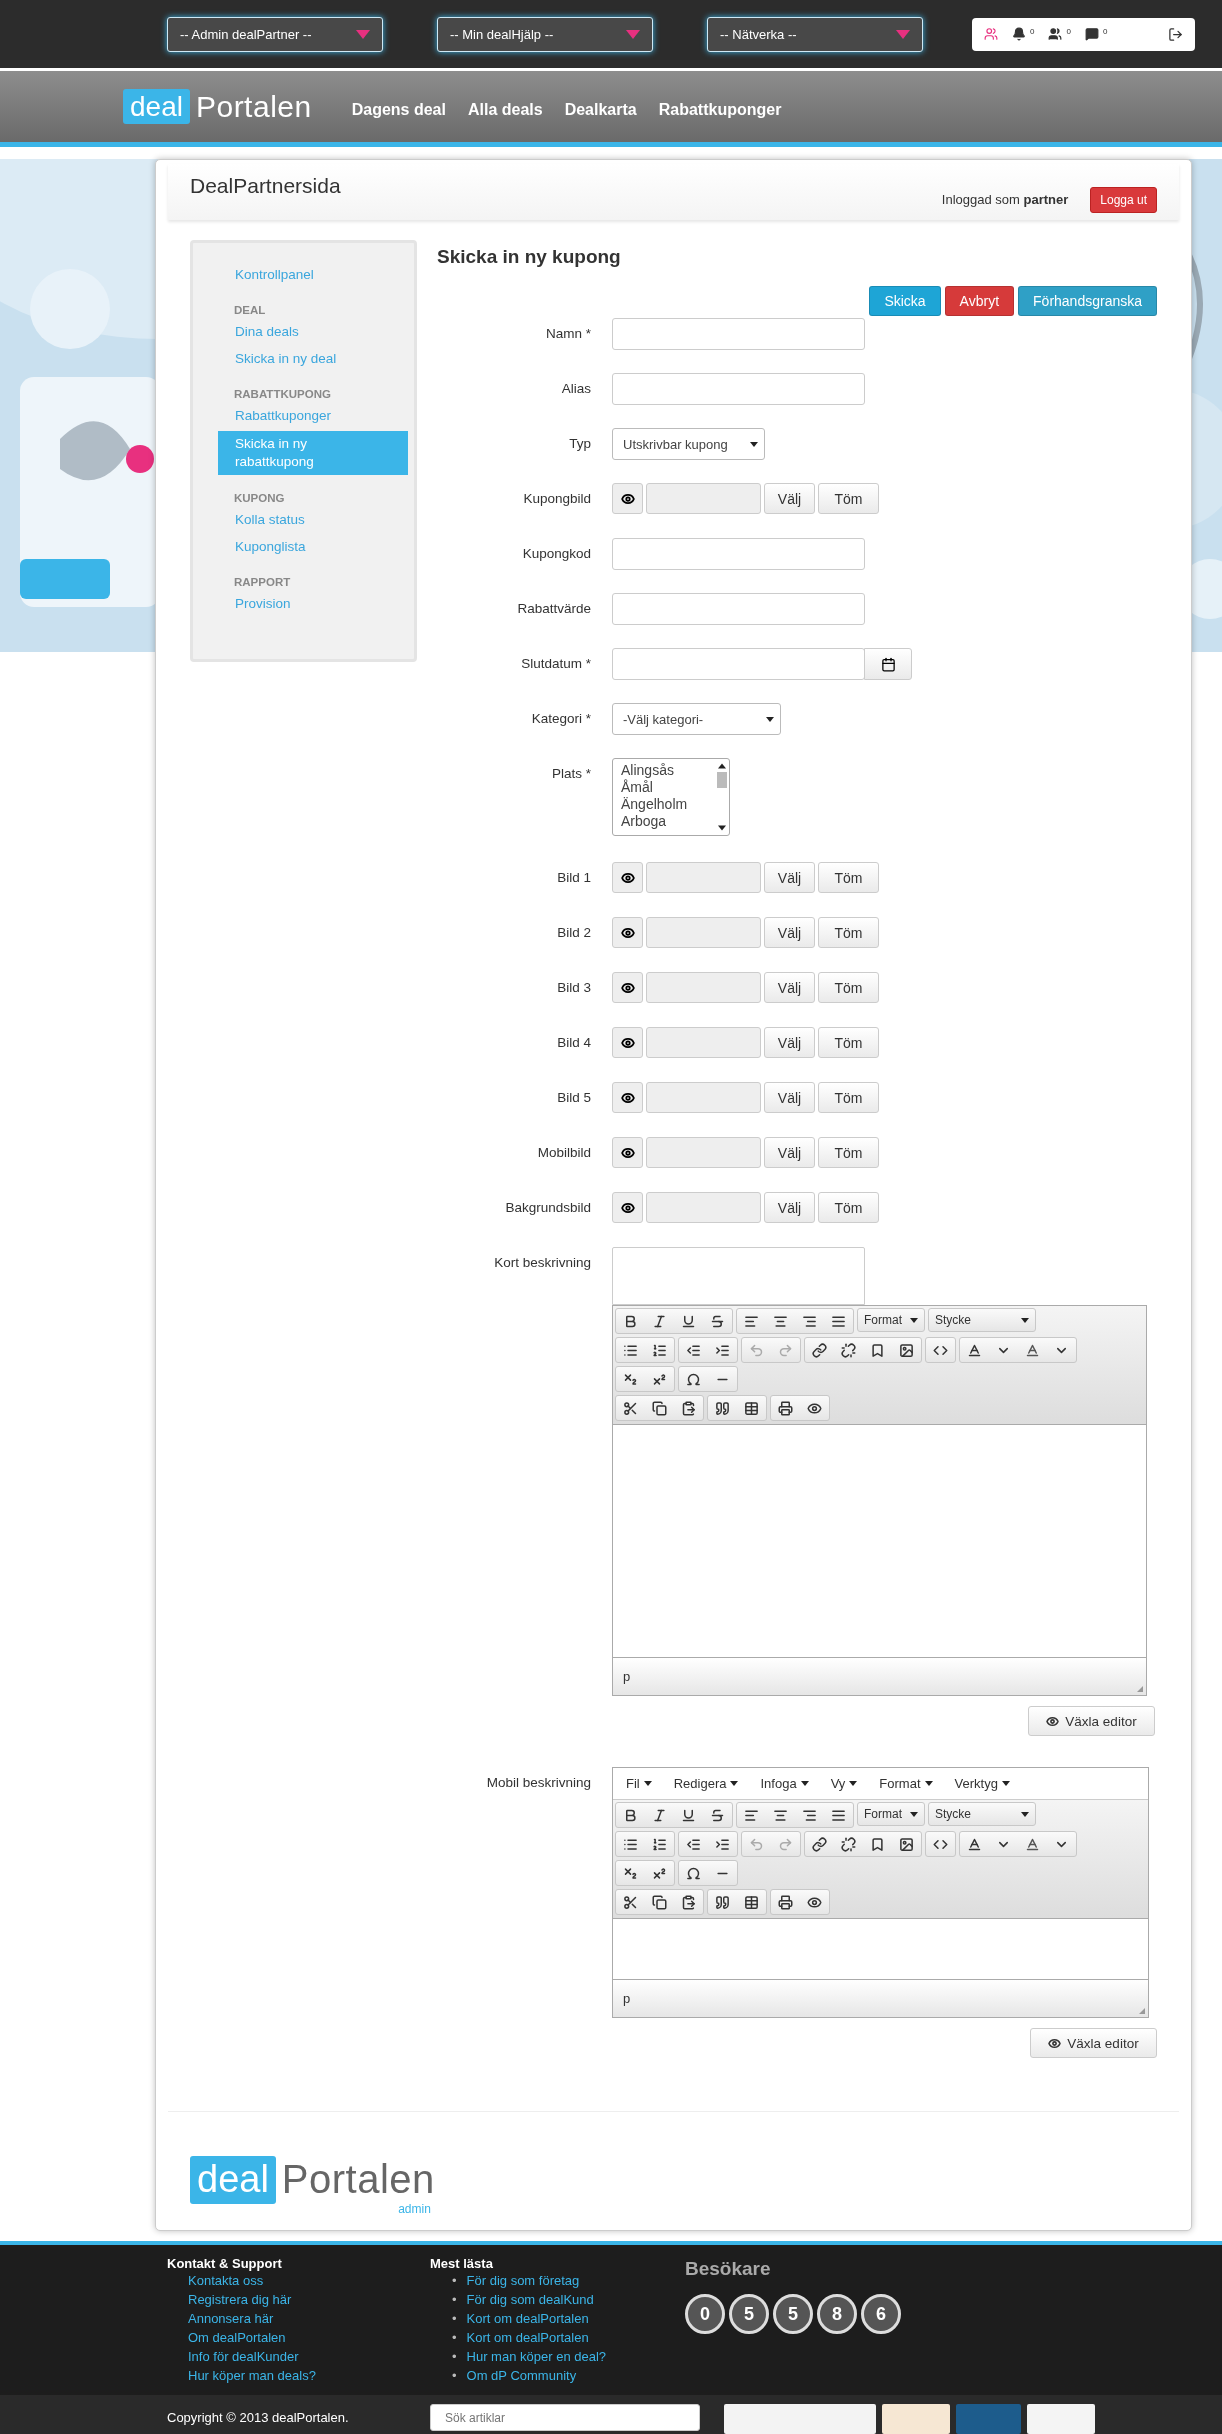 This screenshot has width=1222, height=2434. I want to click on sidebar-heading: DEAL, so click(250, 310).